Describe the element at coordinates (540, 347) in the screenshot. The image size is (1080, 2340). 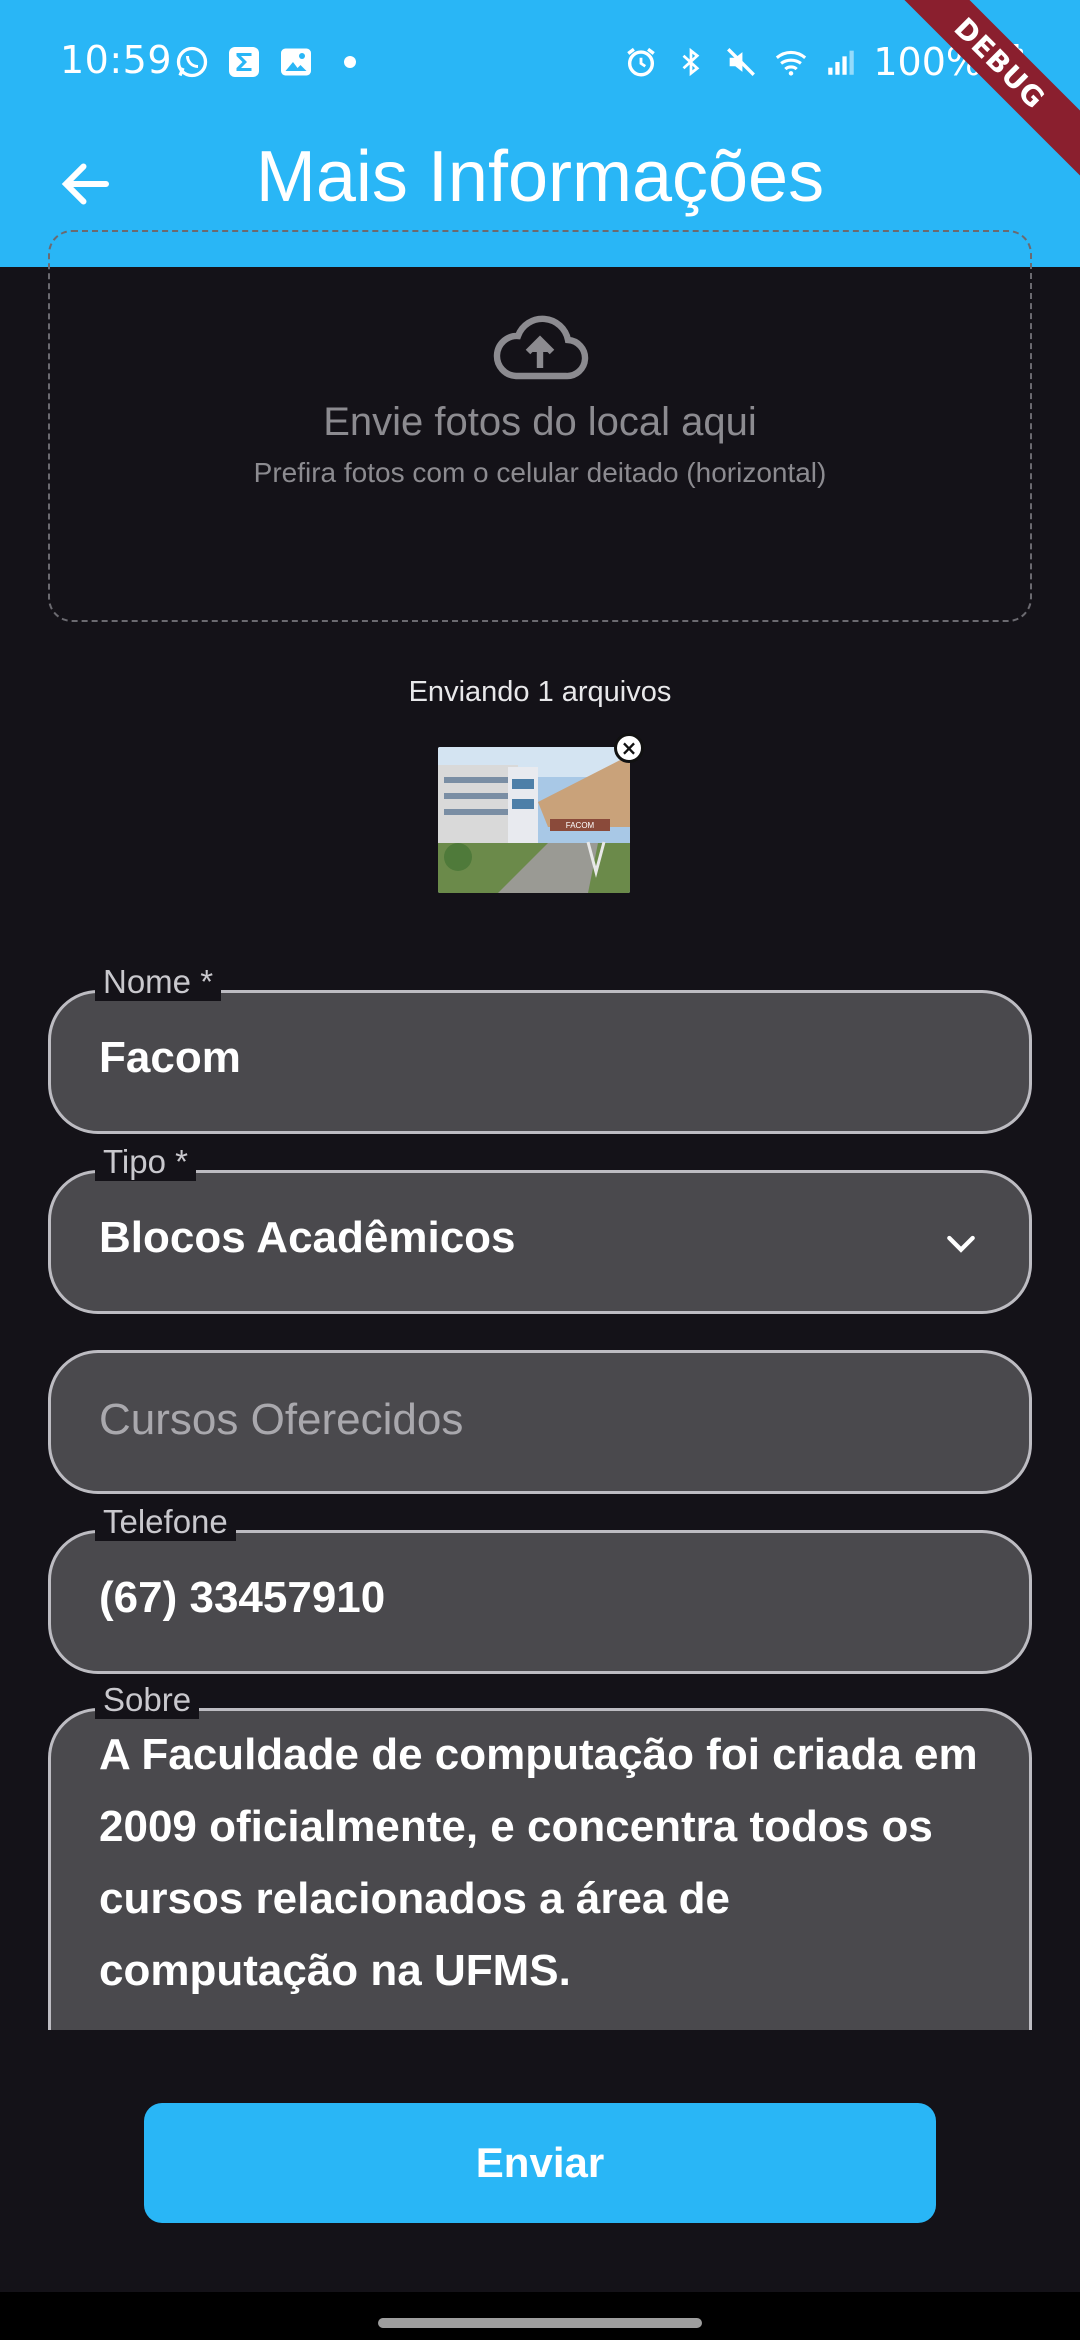
I see `cloud-upload-icon` at that location.